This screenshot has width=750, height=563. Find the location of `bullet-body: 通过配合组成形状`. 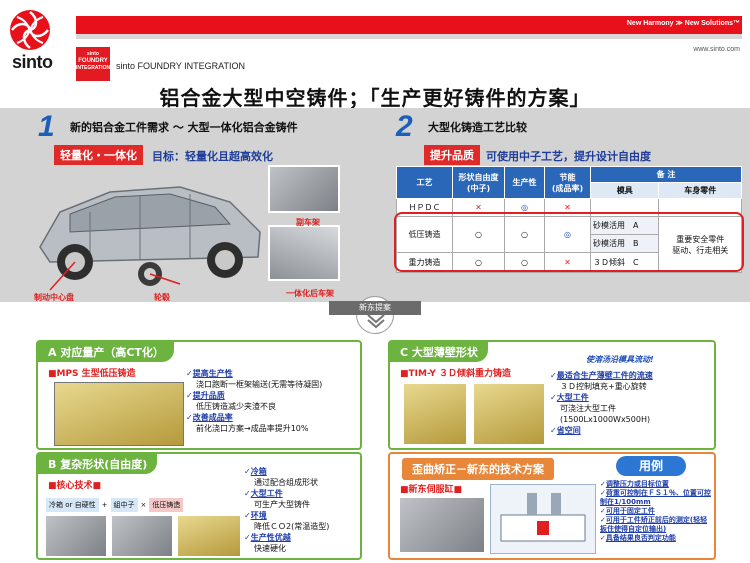

bullet-body: 通过配合组成形状 is located at coordinates (286, 482).